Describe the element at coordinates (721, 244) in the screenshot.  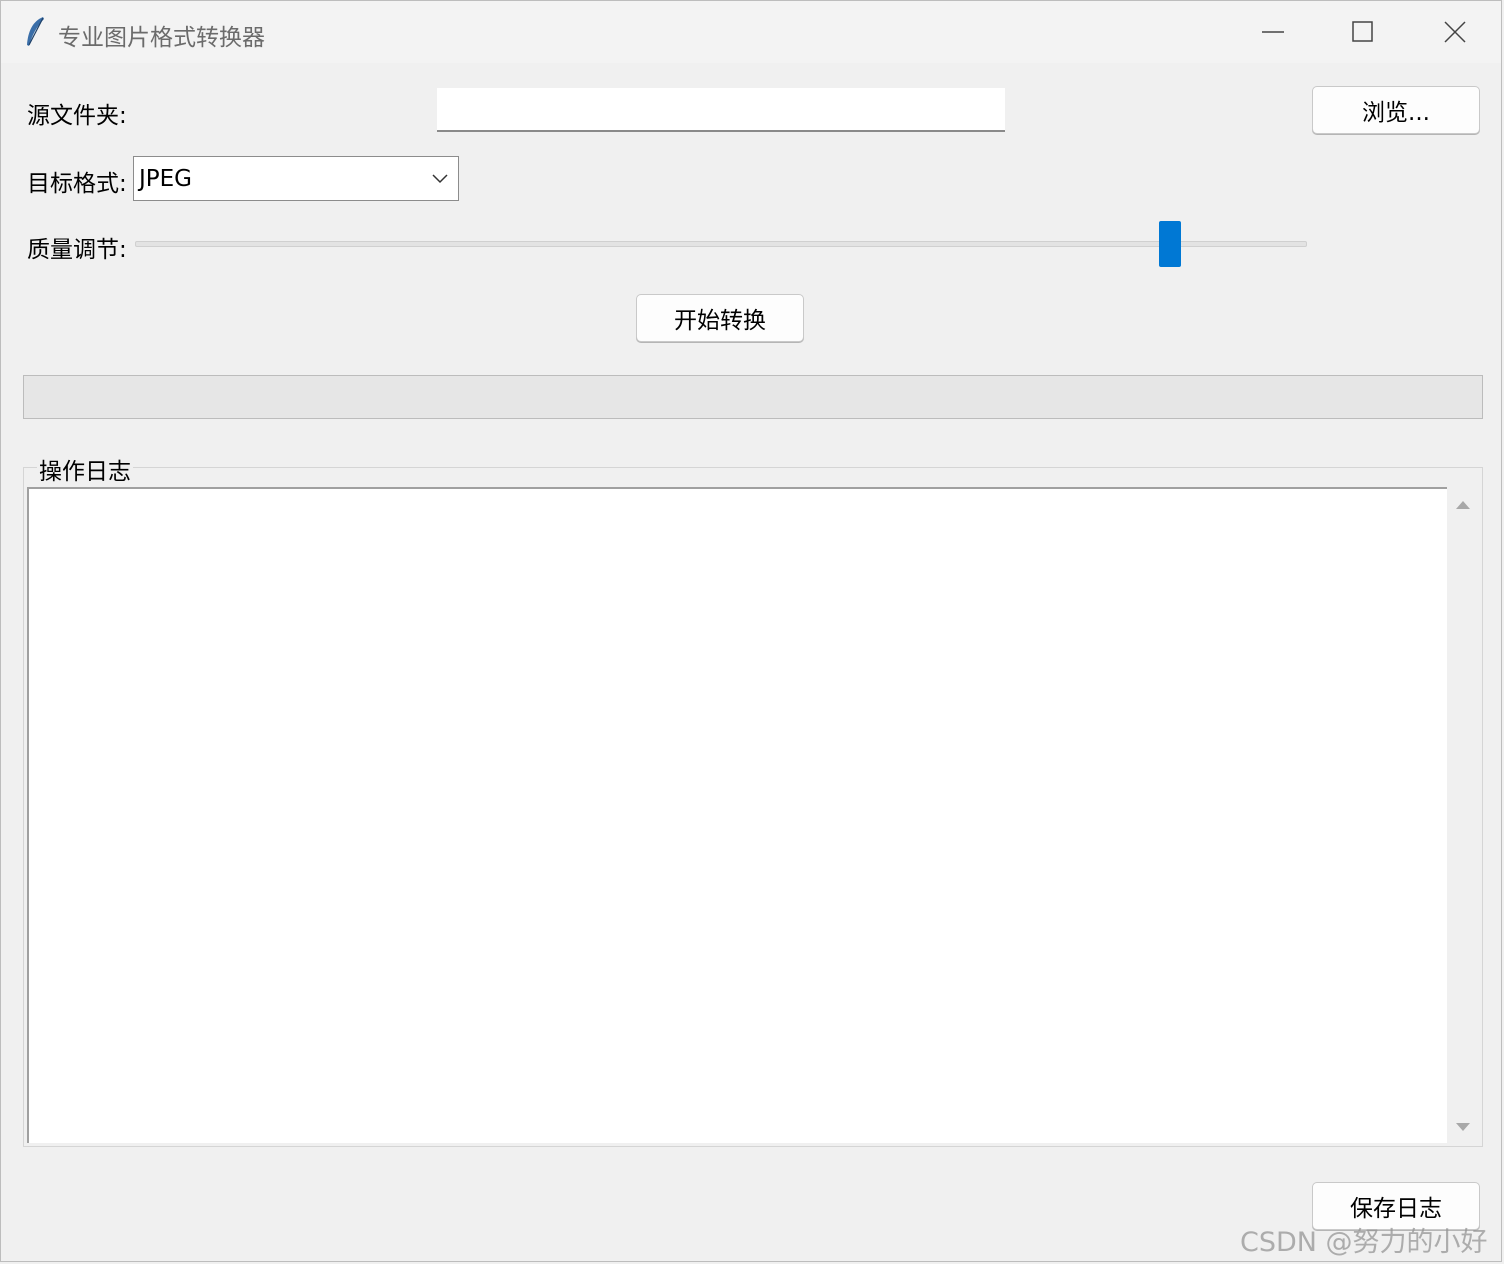
I see `quality-slider-track` at that location.